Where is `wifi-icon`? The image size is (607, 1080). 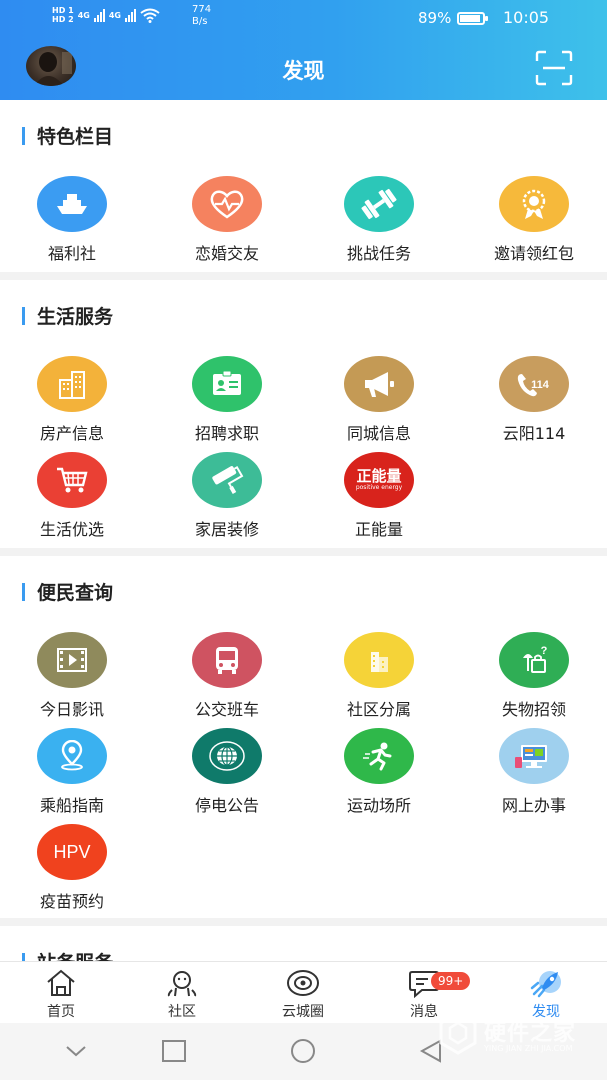
wifi-icon is located at coordinates (150, 15).